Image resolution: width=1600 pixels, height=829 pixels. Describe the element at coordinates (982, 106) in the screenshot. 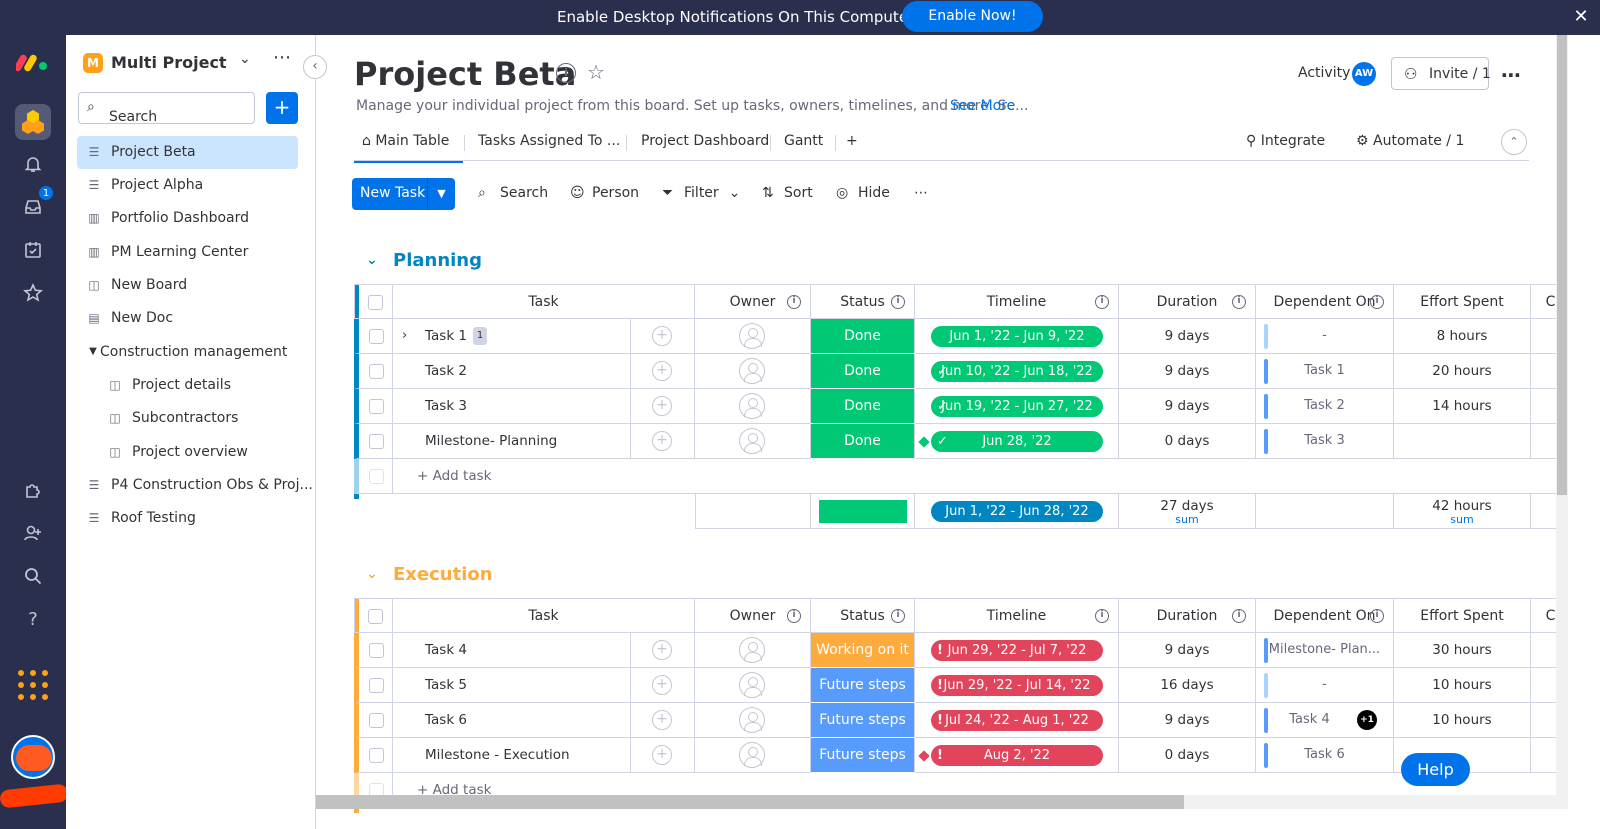

I see `see-more-link: See More` at that location.